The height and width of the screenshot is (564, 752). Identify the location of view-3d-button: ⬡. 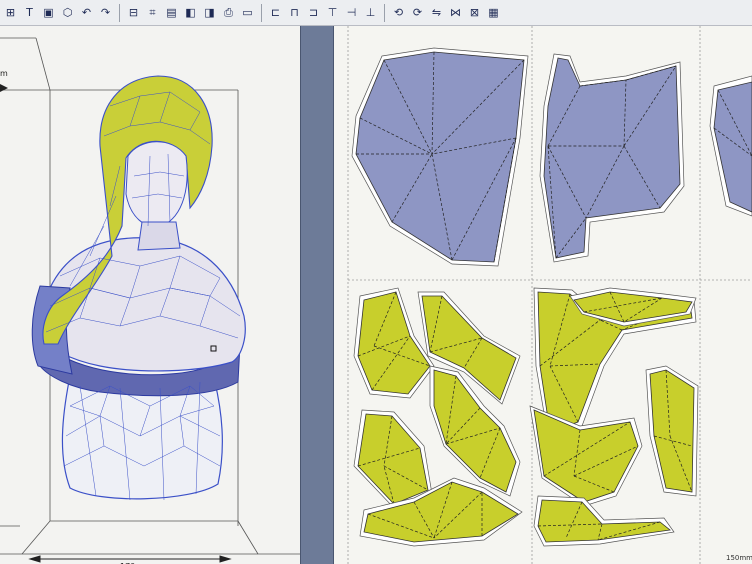
(67, 12).